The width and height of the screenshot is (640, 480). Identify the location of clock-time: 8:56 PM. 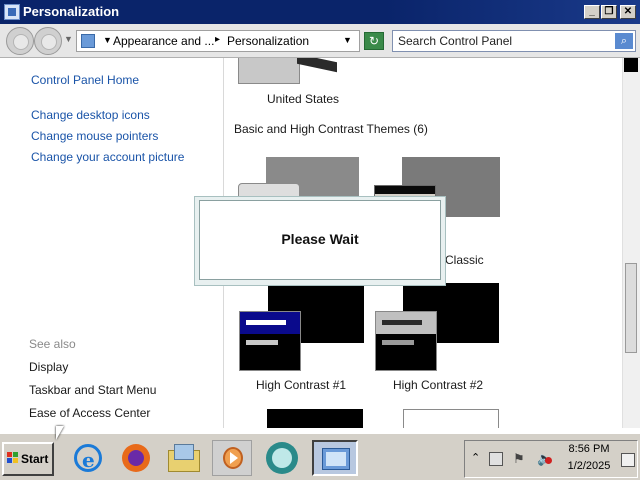
(589, 449).